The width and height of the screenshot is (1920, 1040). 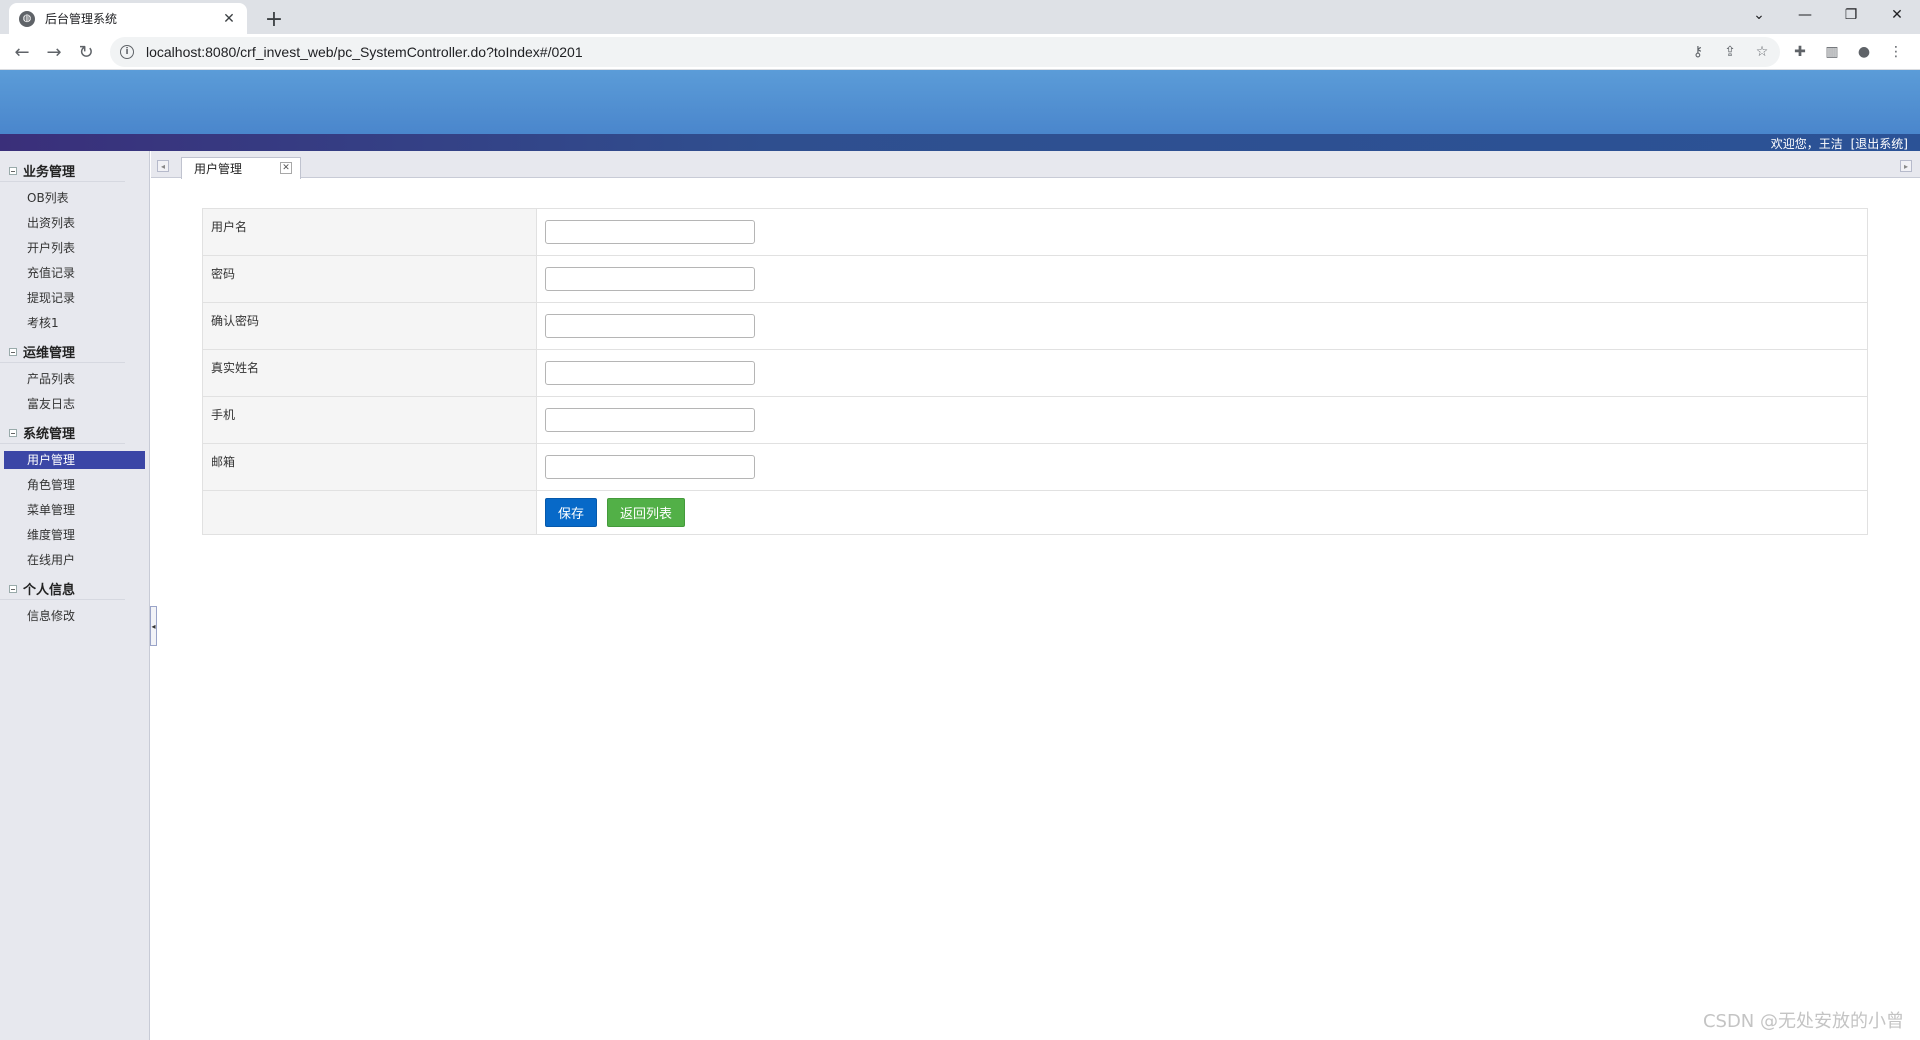 What do you see at coordinates (74, 485) in the screenshot?
I see `sidebar-item-role-management: 角色管理` at bounding box center [74, 485].